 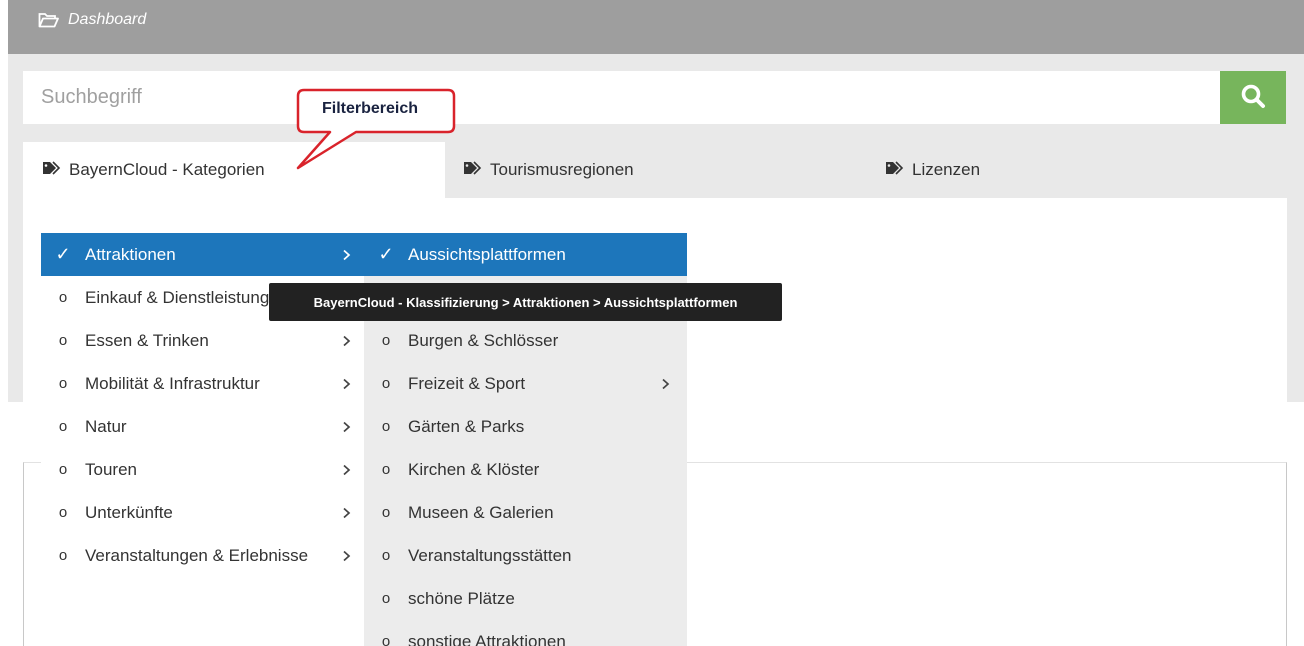 I want to click on menu2-item-label: Aussichtsplattformen, so click(x=487, y=254).